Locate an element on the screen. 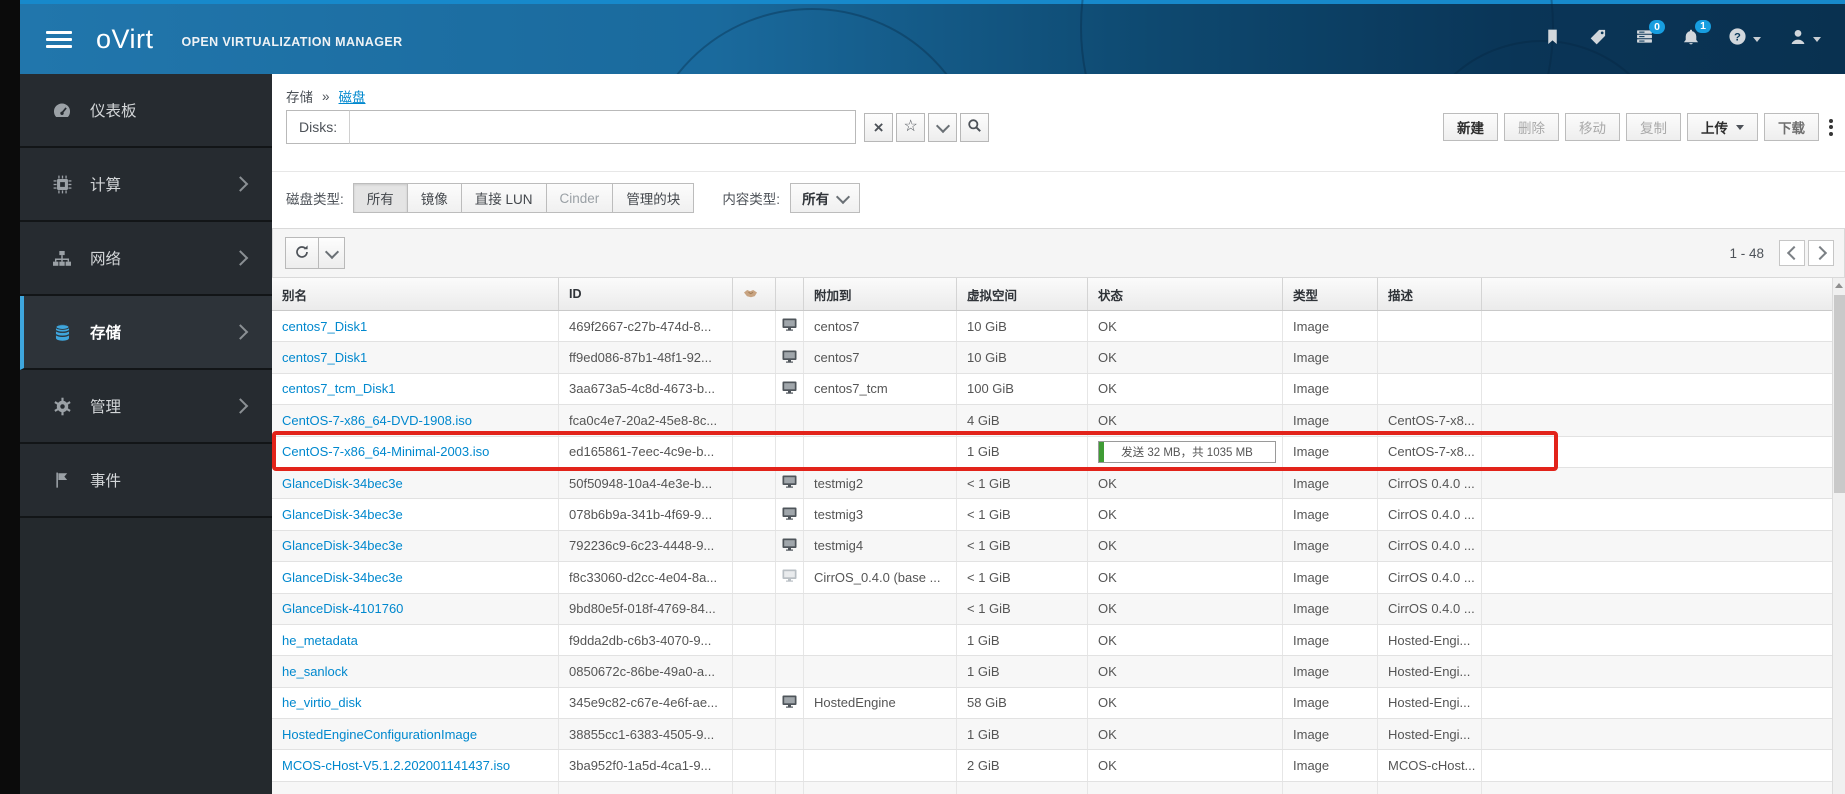 The height and width of the screenshot is (794, 1845). dashboard-gauge-icon is located at coordinates (62, 110).